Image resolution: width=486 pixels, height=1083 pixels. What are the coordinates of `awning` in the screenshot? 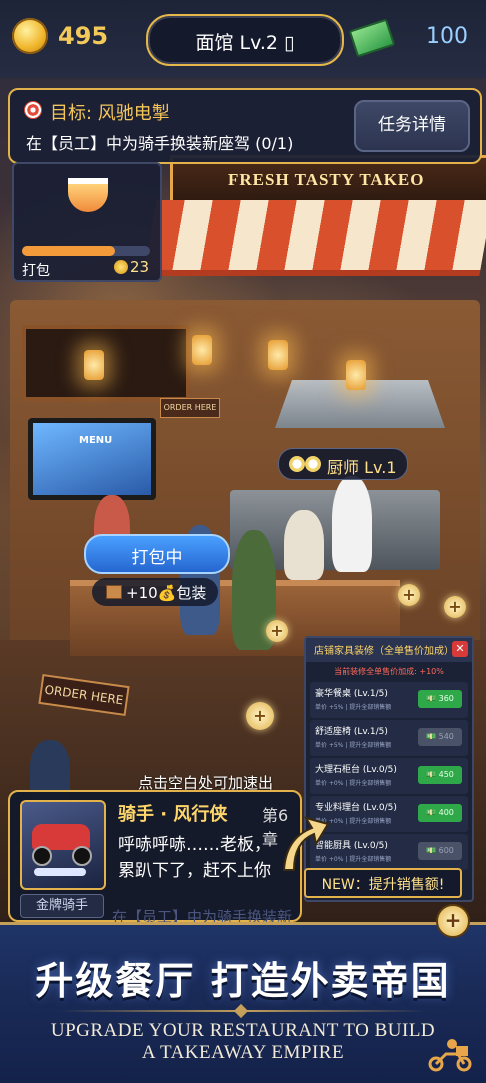 It's located at (314, 238).